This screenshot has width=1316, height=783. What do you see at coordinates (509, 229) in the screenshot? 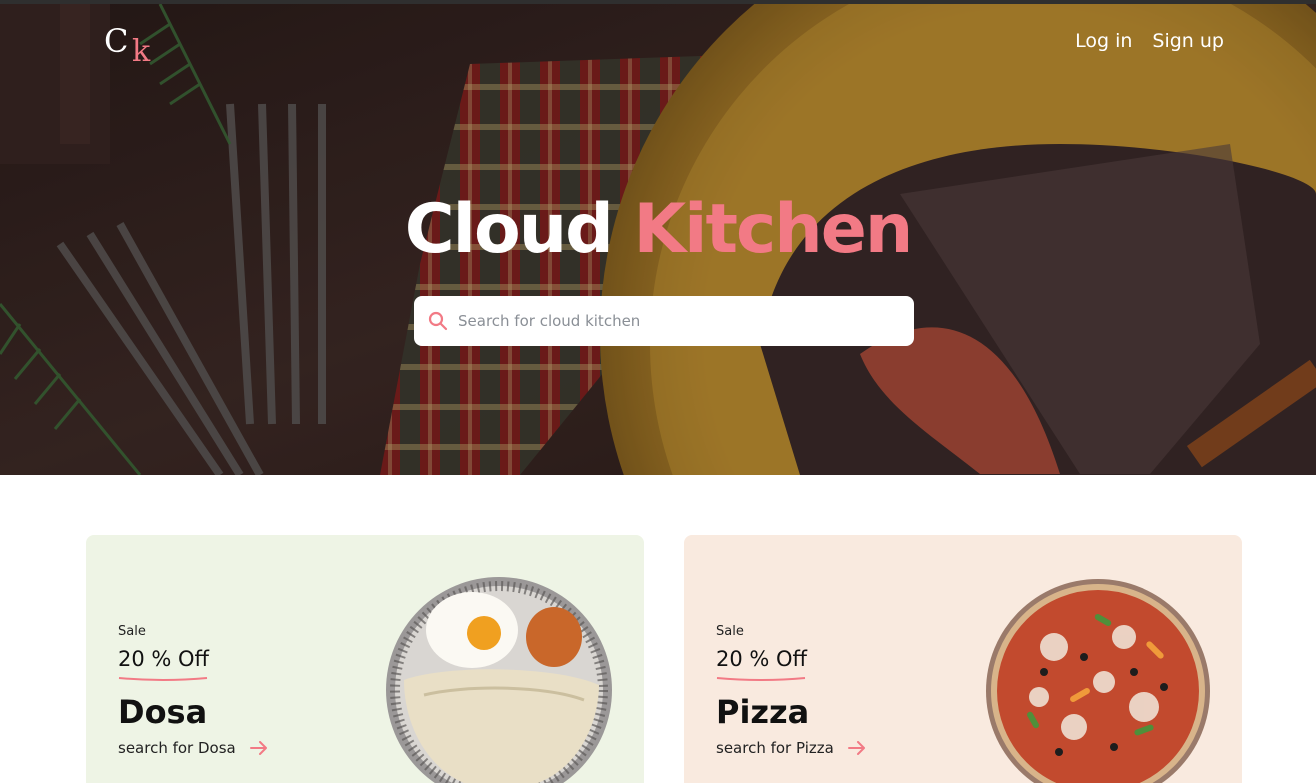
I see `hero-title-cloud: Cloud` at bounding box center [509, 229].